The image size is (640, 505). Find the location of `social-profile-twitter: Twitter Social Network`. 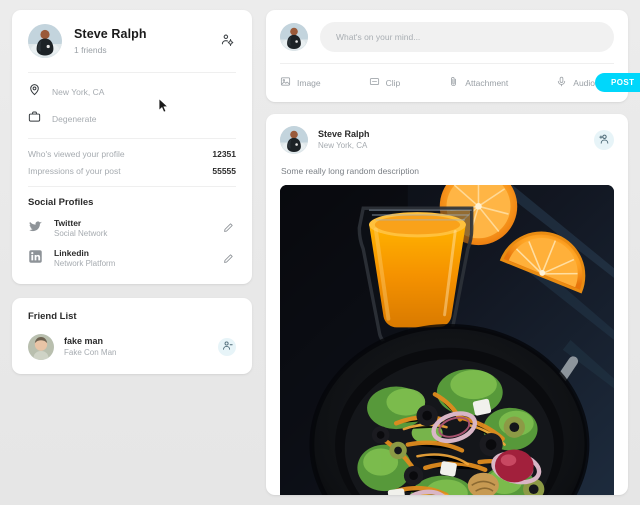

social-profile-twitter: Twitter Social Network is located at coordinates (132, 228).